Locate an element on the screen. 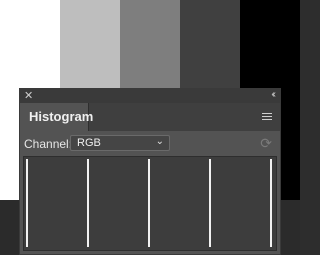 This screenshot has height=255, width=320. tab-histogram: Histogram is located at coordinates (56, 117).